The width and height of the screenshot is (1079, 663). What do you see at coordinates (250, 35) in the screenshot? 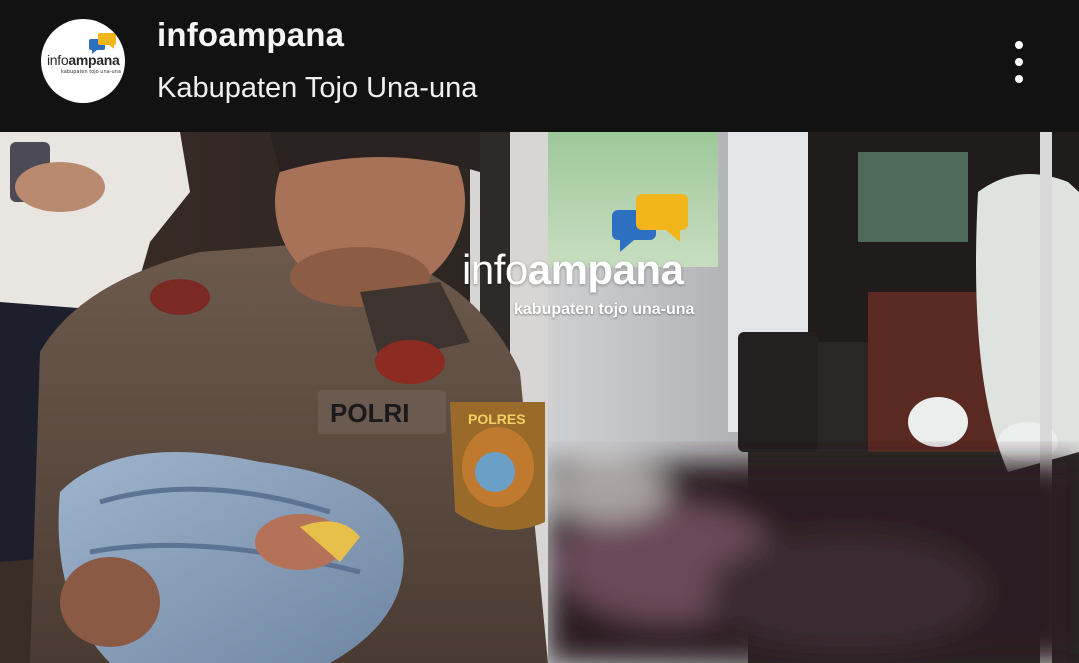
I see `account-name: infoampana` at bounding box center [250, 35].